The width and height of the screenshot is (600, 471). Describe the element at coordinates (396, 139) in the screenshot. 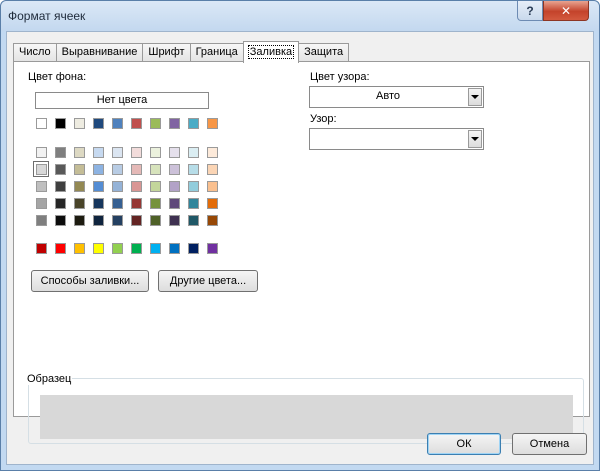

I see `pattern-style-select` at that location.